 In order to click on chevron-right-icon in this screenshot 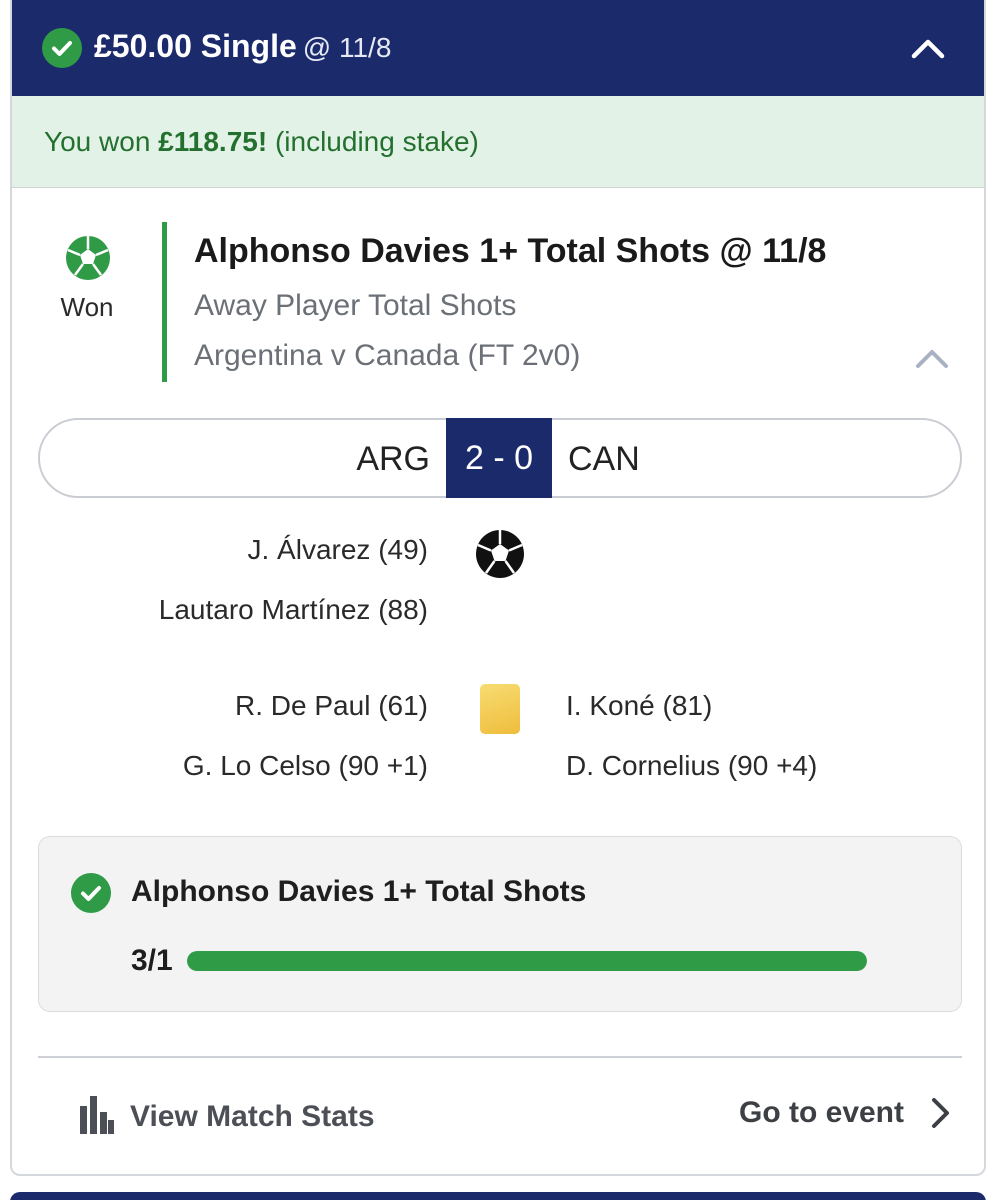, I will do `click(941, 1113)`.